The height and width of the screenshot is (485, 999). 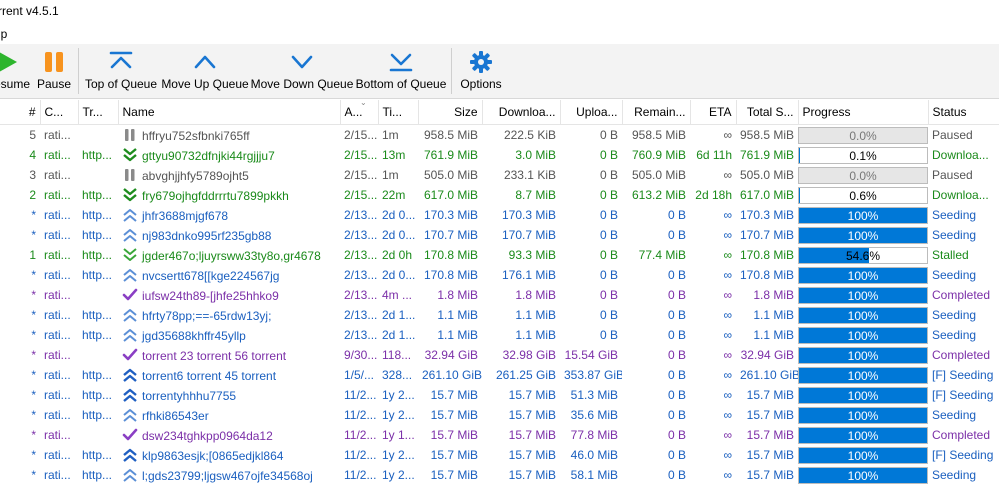 What do you see at coordinates (863, 175) in the screenshot?
I see `row-progress-cell: 0.0%` at bounding box center [863, 175].